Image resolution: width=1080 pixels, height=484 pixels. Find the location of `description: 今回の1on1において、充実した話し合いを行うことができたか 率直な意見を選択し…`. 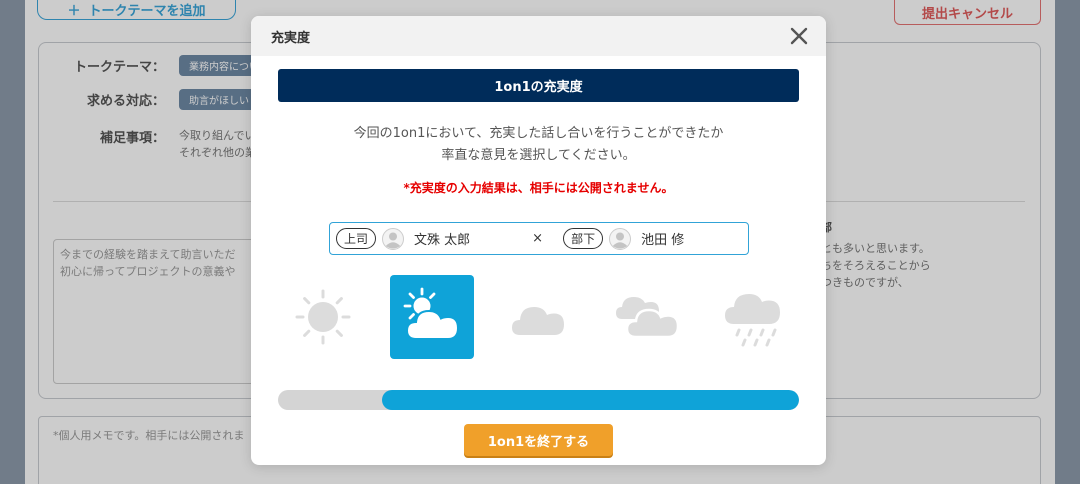

description: 今回の1on1において、充実した話し合いを行うことができたか 率直な意見を選択し… is located at coordinates (538, 145).